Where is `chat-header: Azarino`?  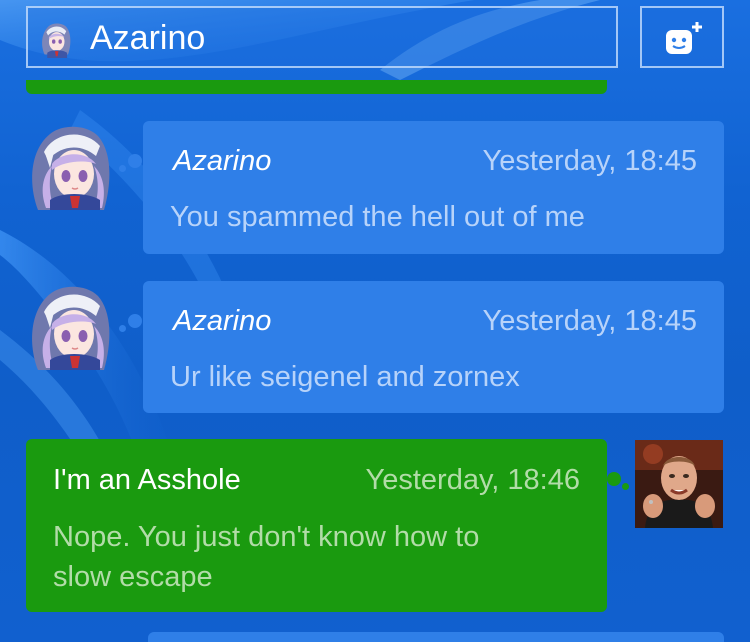
chat-header: Azarino is located at coordinates (375, 41).